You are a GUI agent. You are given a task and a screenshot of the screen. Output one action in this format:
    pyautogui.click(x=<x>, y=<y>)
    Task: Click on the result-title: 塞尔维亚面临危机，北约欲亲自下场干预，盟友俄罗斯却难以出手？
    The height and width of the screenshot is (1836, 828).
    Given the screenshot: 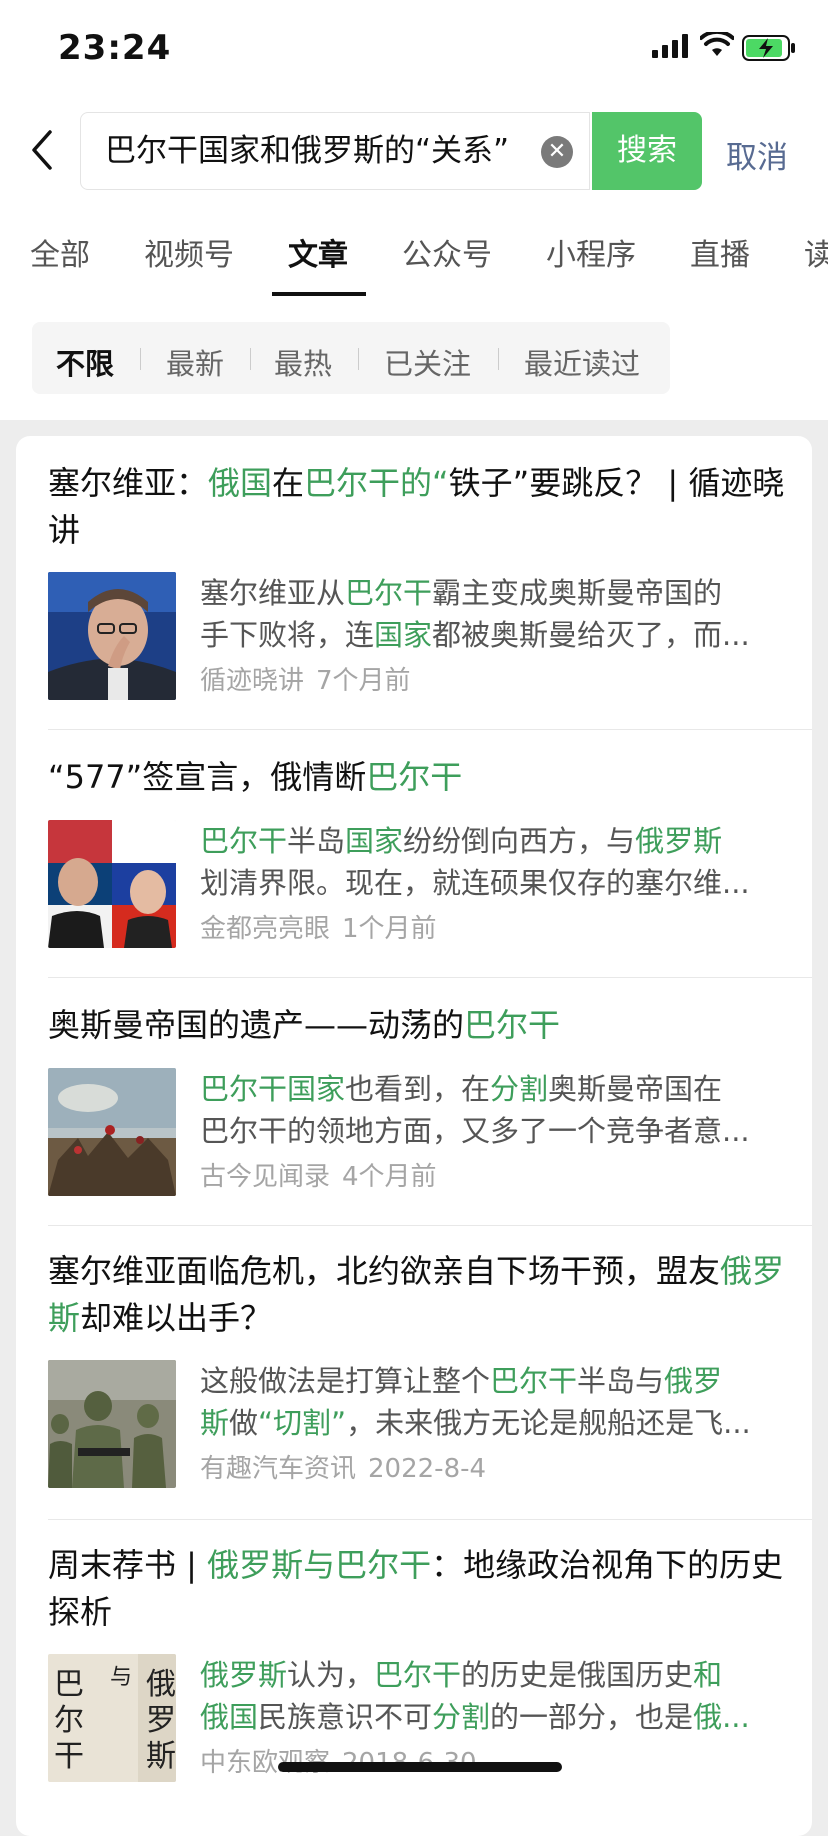 What is the action you would take?
    pyautogui.click(x=418, y=1295)
    